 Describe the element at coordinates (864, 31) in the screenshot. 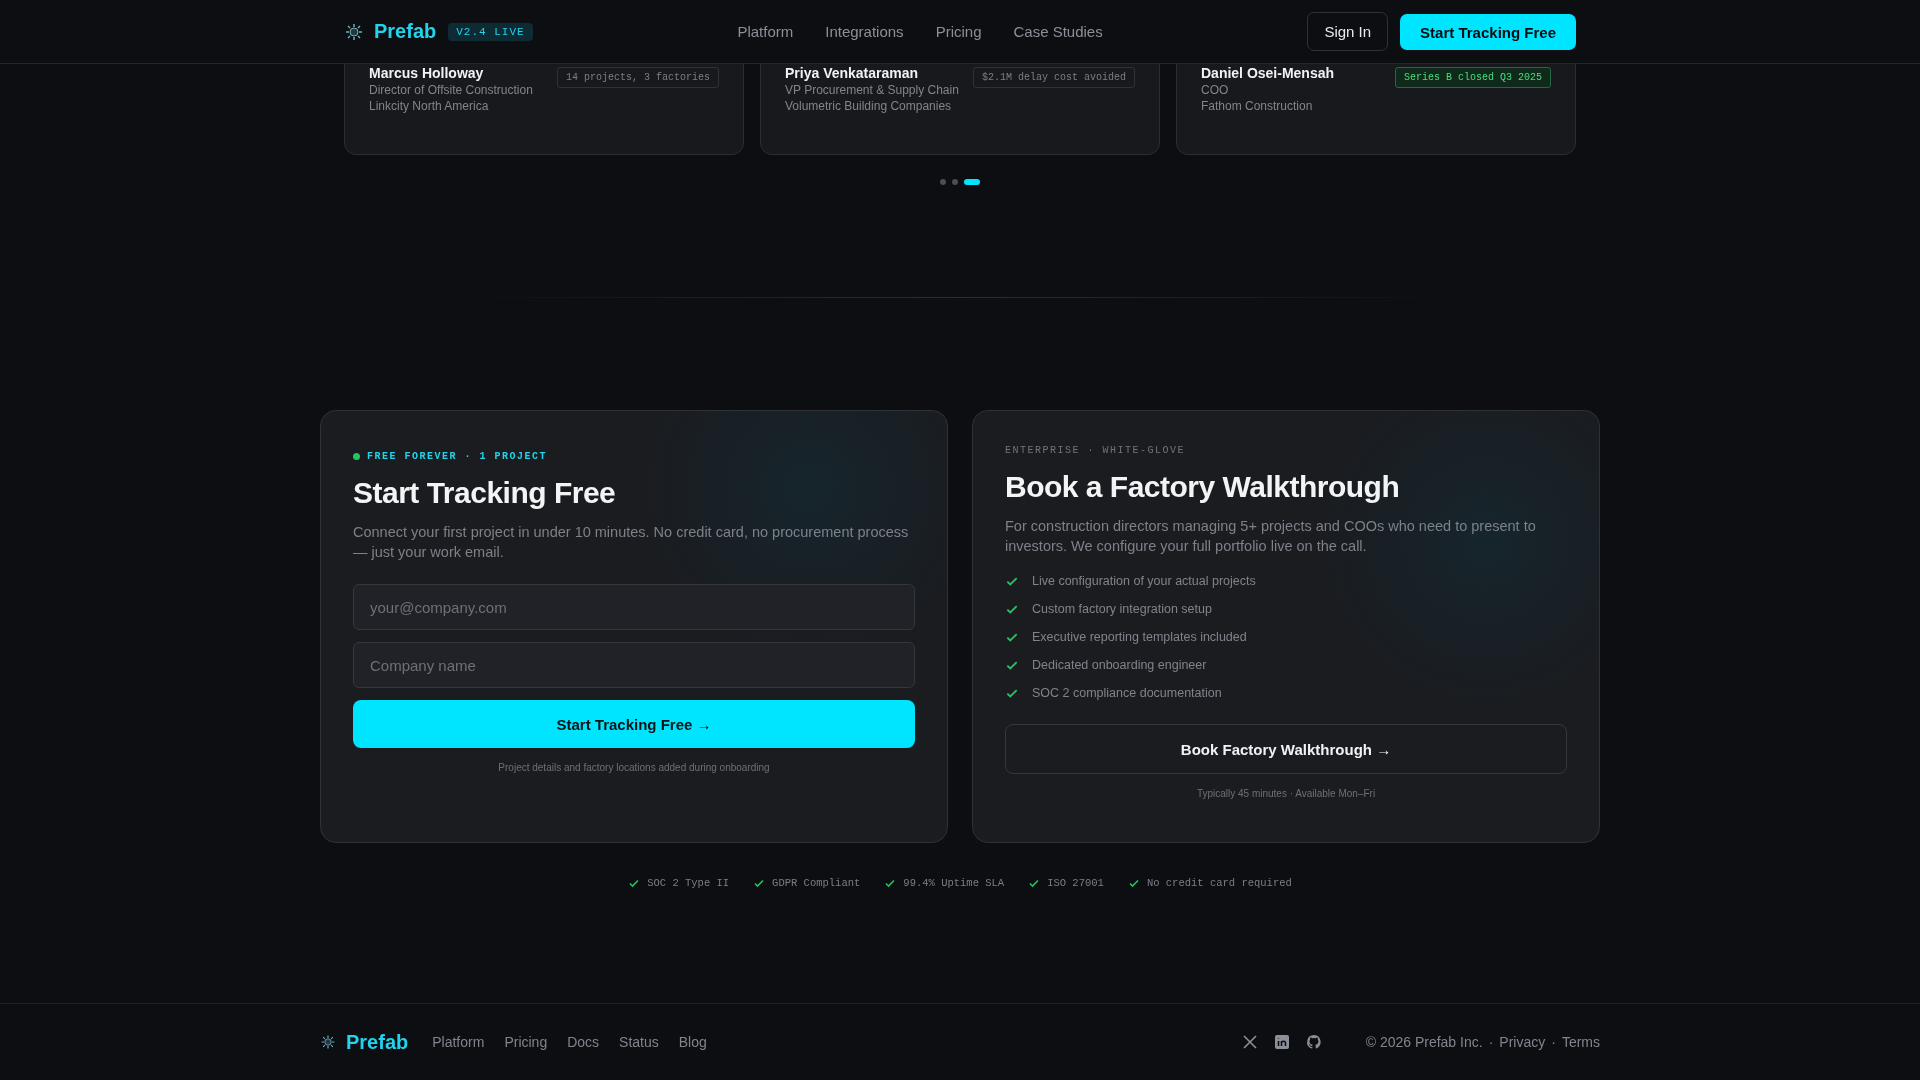

I see `nav-link: Integrations` at that location.